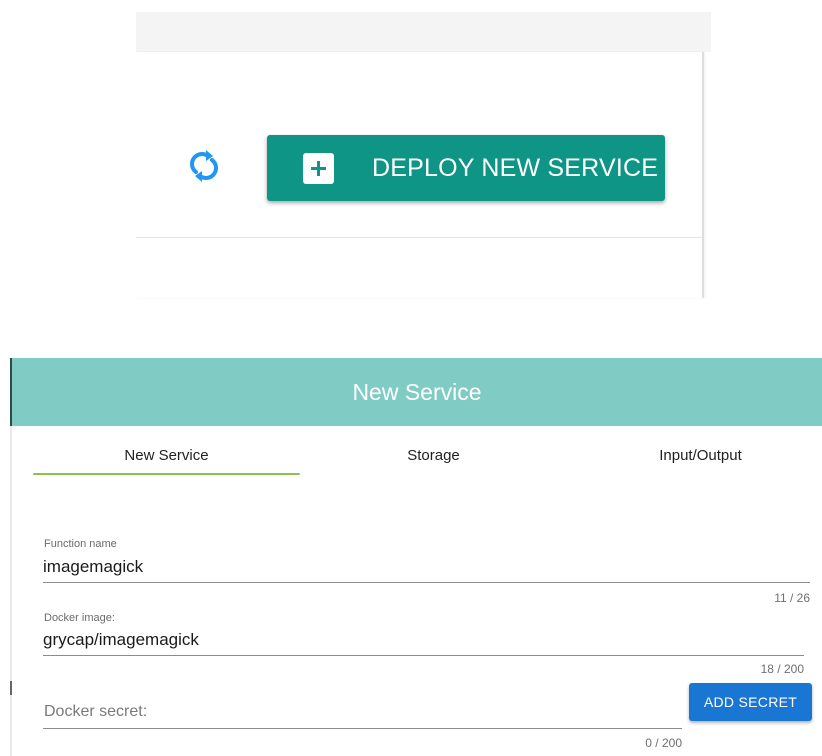  What do you see at coordinates (362, 728) in the screenshot?
I see `docker-secret-underline` at bounding box center [362, 728].